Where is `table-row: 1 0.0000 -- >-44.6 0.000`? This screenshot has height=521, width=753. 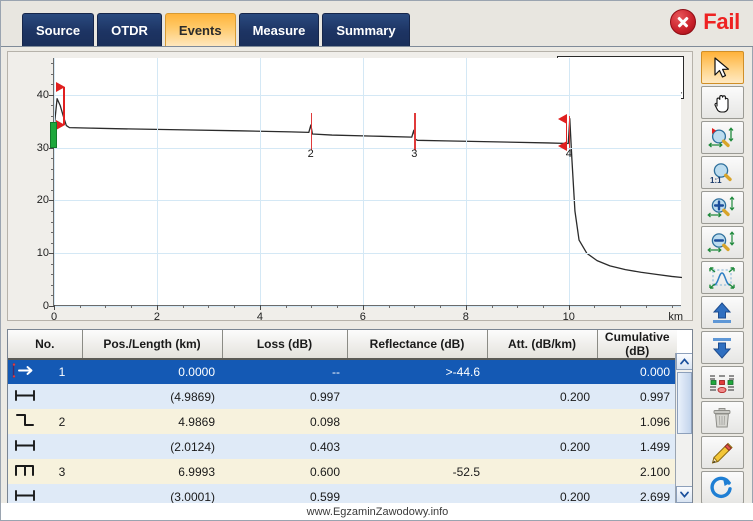 table-row: 1 0.0000 -- >-44.6 0.000 is located at coordinates (342, 371).